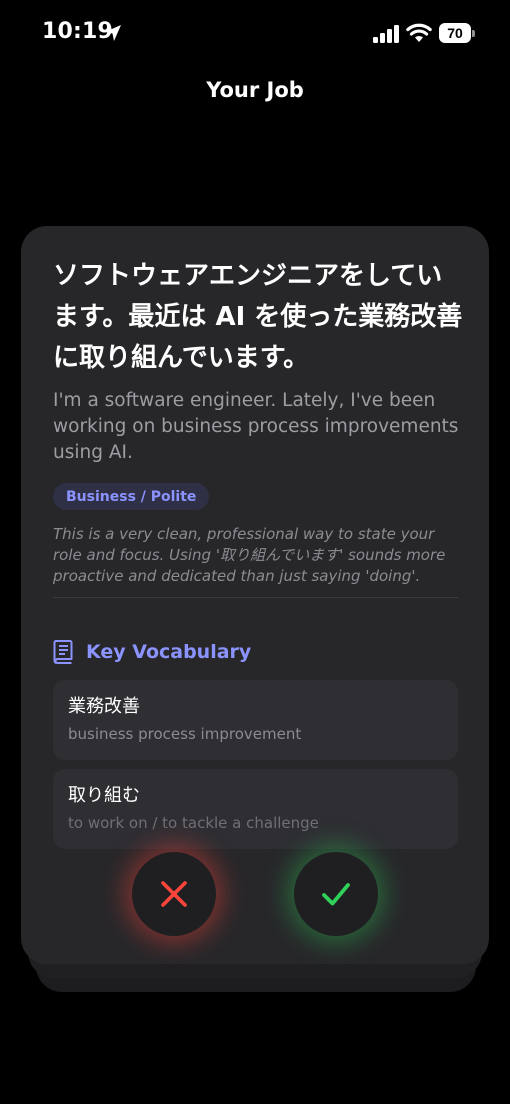 The height and width of the screenshot is (1104, 510). Describe the element at coordinates (386, 34) in the screenshot. I see `cellular-signal-icon` at that location.